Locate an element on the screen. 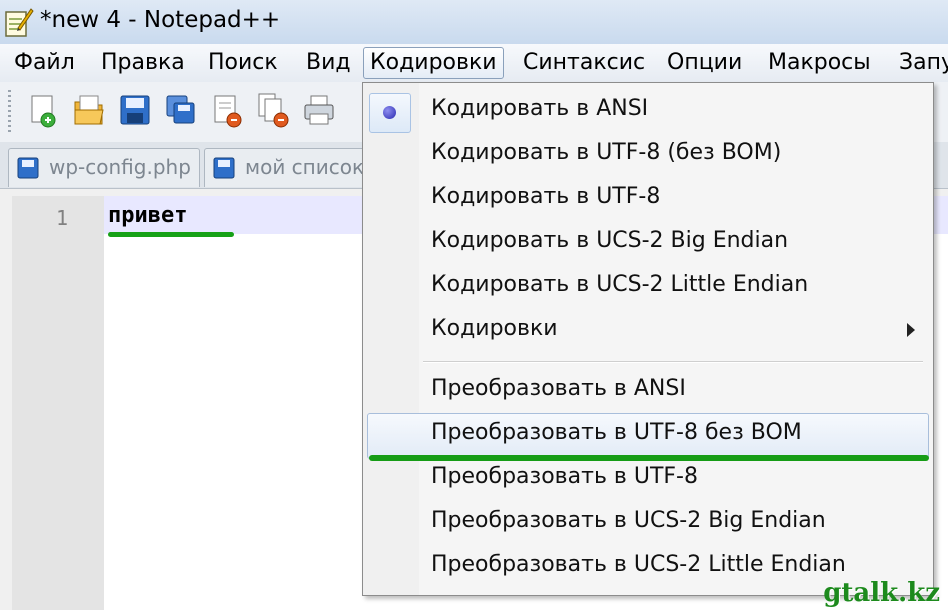 The width and height of the screenshot is (948, 610). radio-dot-icon is located at coordinates (389, 112).